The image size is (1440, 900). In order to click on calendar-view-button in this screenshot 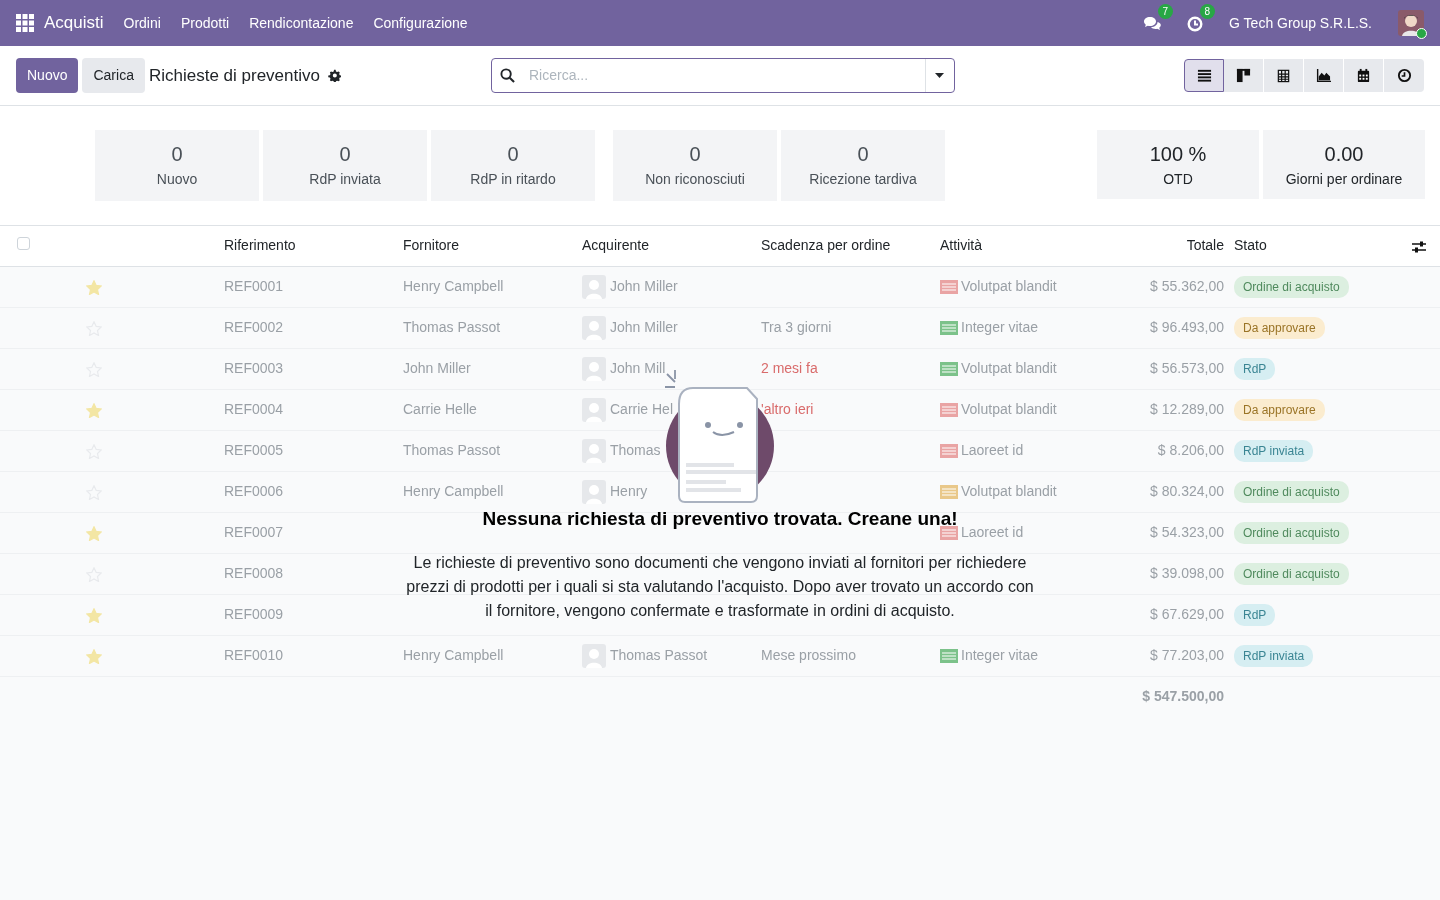, I will do `click(1364, 75)`.